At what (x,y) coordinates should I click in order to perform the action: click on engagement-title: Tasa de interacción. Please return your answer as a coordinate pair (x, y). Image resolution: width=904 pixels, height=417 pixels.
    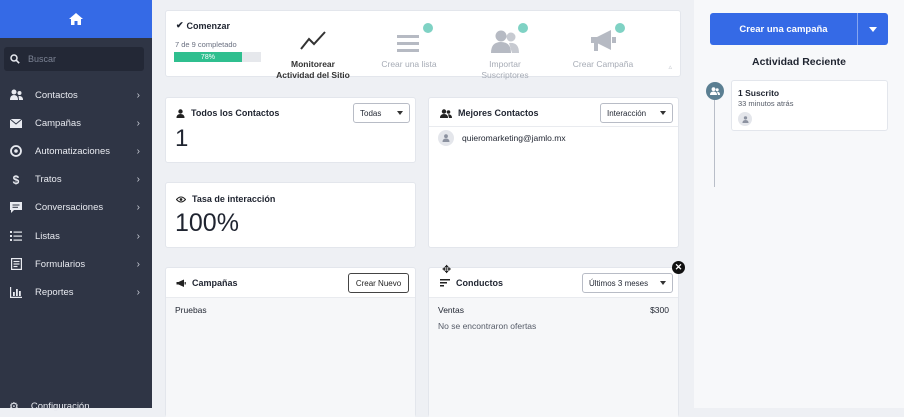
    Looking at the image, I should click on (225, 199).